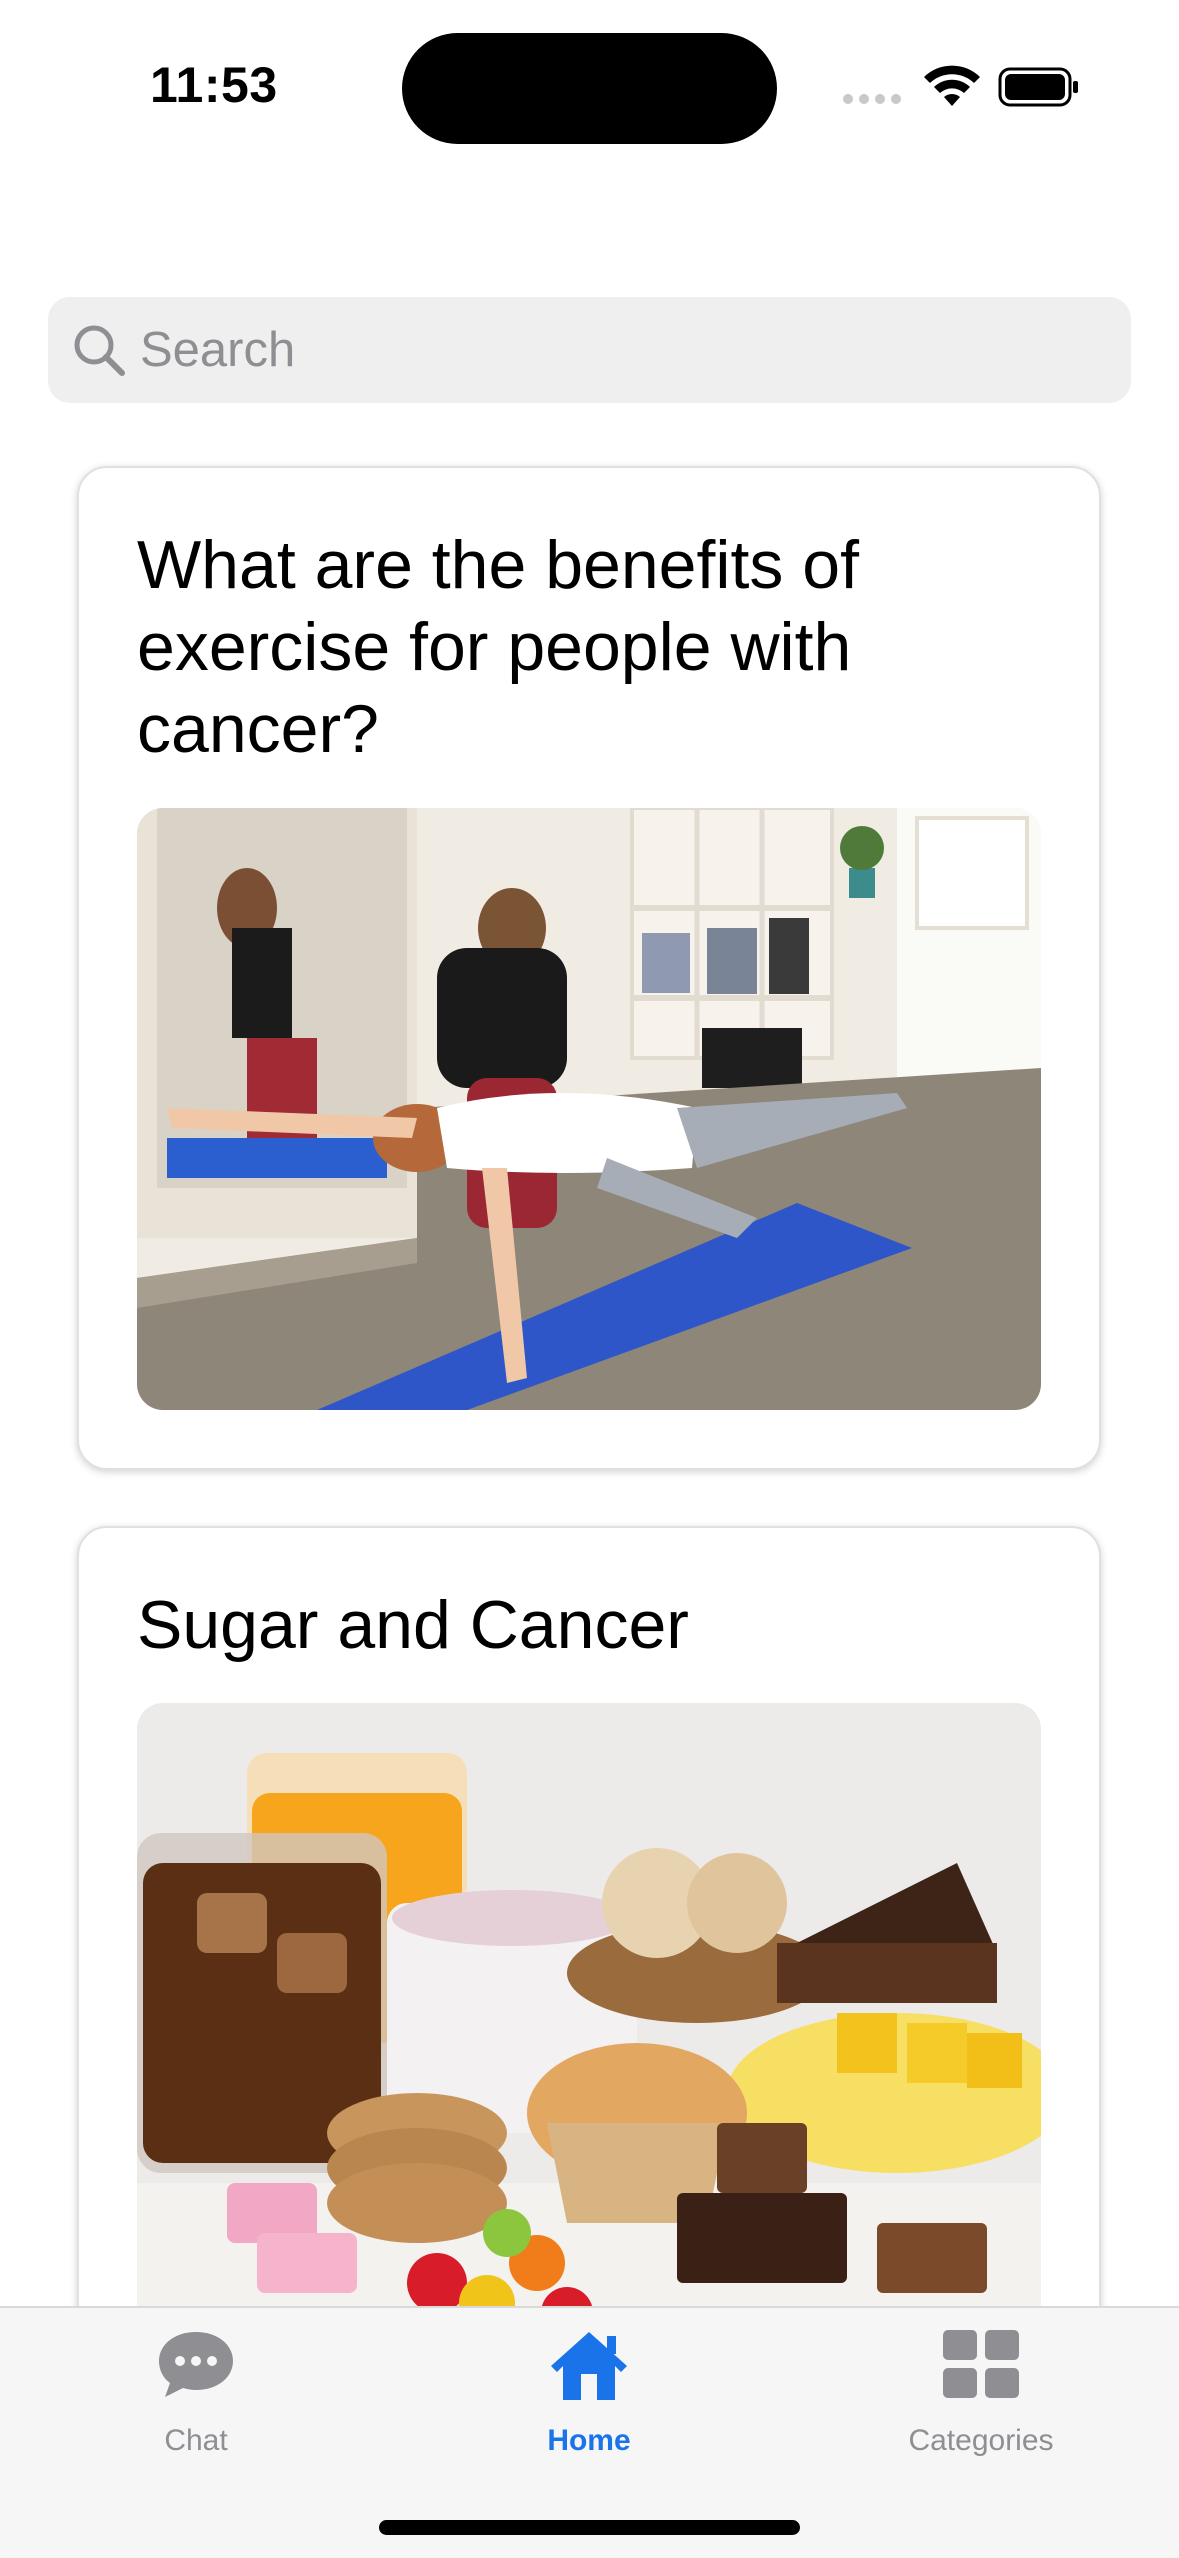 This screenshot has width=1179, height=2558. Describe the element at coordinates (589, 2366) in the screenshot. I see `home-icon` at that location.